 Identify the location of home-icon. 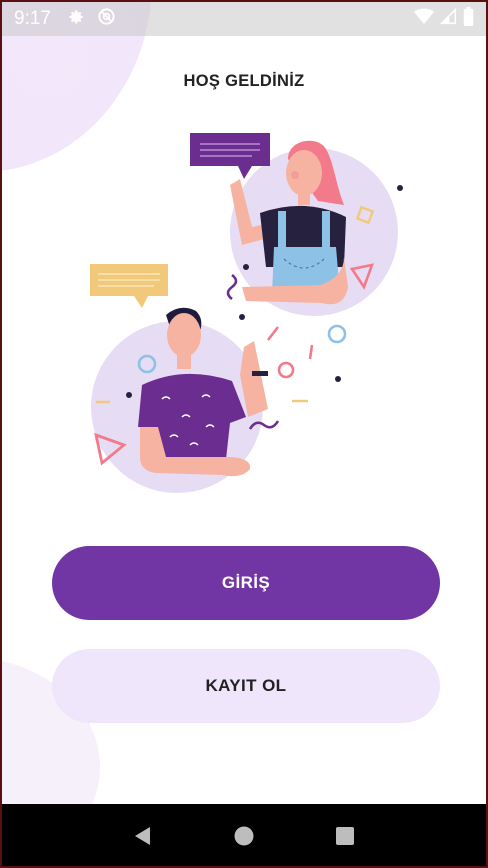
(244, 836).